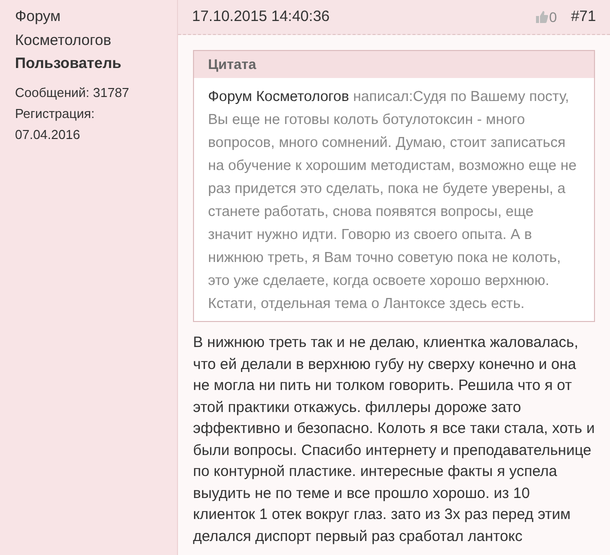 The image size is (610, 555). Describe the element at coordinates (542, 17) in the screenshot. I see `thumbs-up-icon` at that location.